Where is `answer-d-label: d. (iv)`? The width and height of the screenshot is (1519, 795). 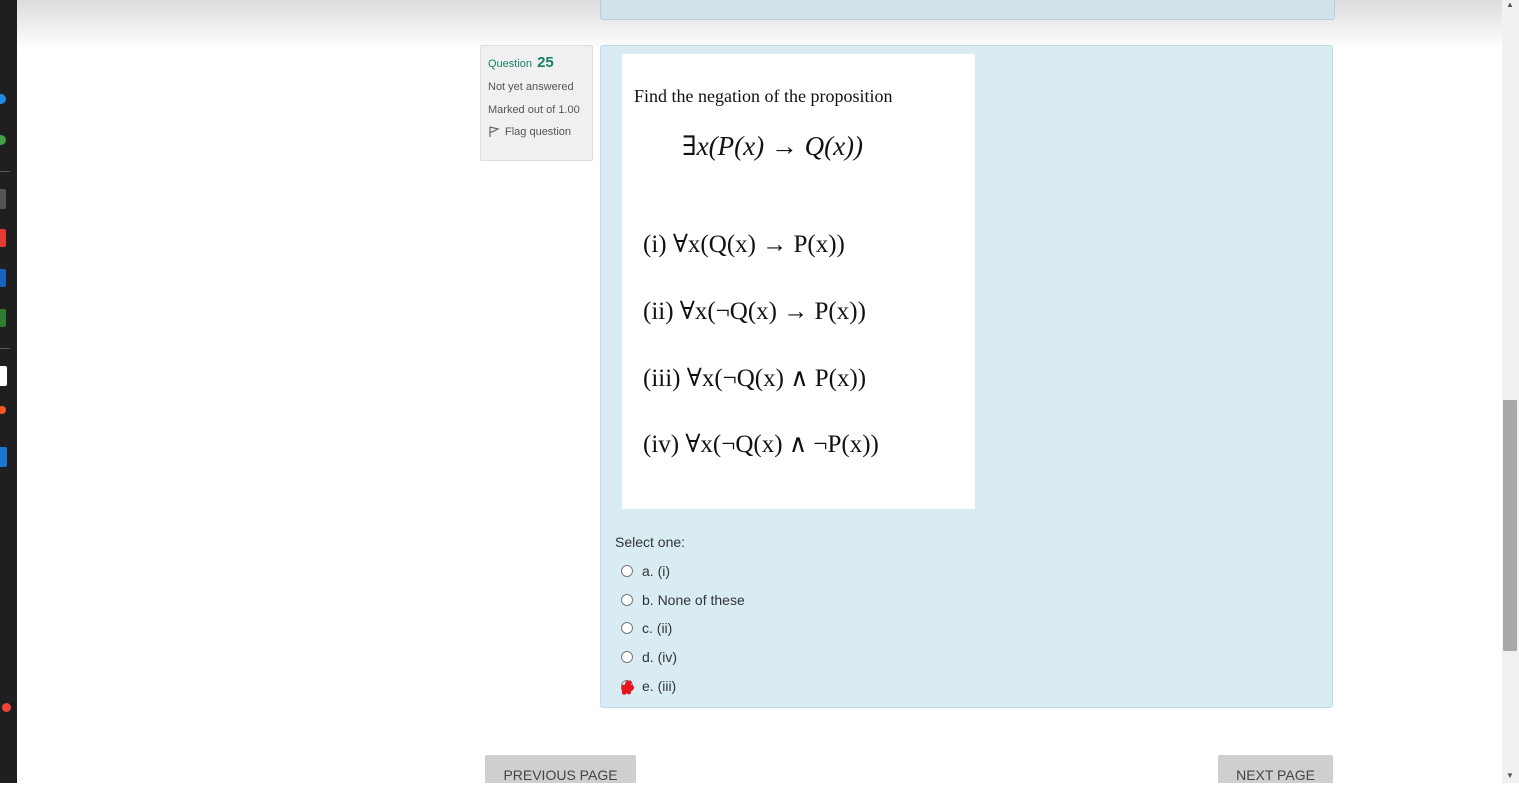
answer-d-label: d. (iv) is located at coordinates (659, 657).